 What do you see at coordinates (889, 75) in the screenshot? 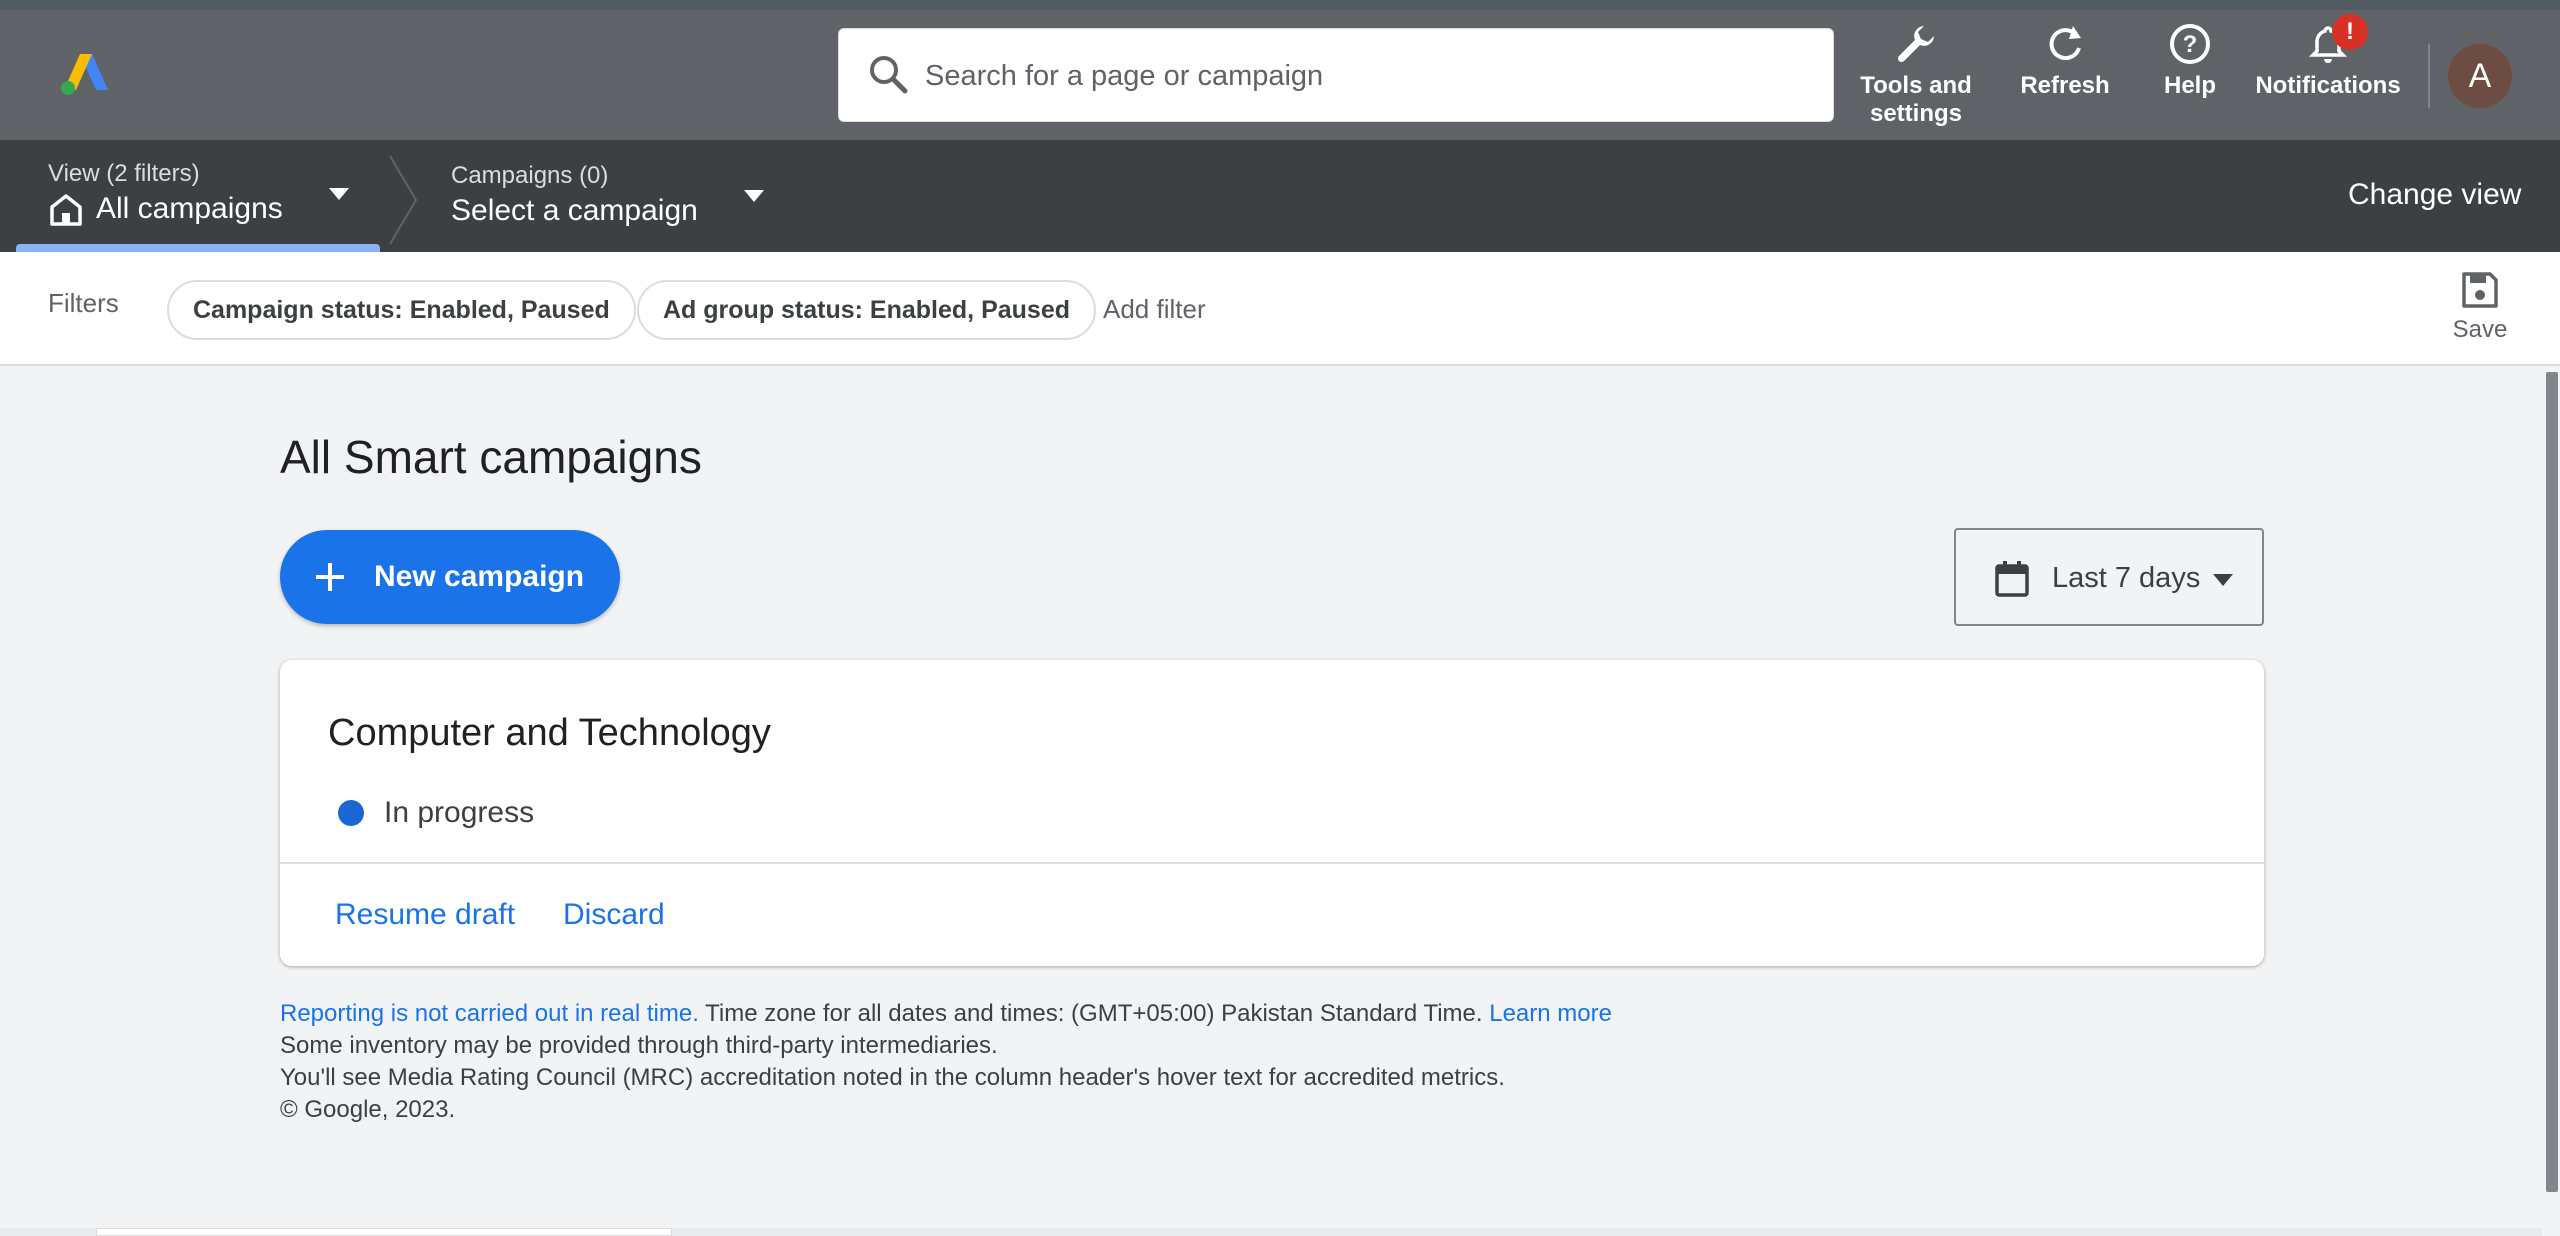
I see `search-icon` at bounding box center [889, 75].